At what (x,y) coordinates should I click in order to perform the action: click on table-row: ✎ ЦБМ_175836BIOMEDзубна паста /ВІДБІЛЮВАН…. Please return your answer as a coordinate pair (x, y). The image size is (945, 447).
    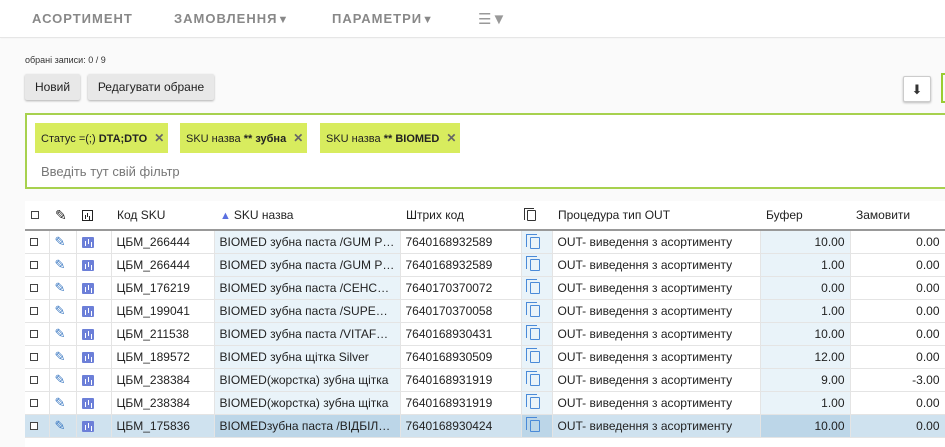
    Looking at the image, I should click on (485, 426).